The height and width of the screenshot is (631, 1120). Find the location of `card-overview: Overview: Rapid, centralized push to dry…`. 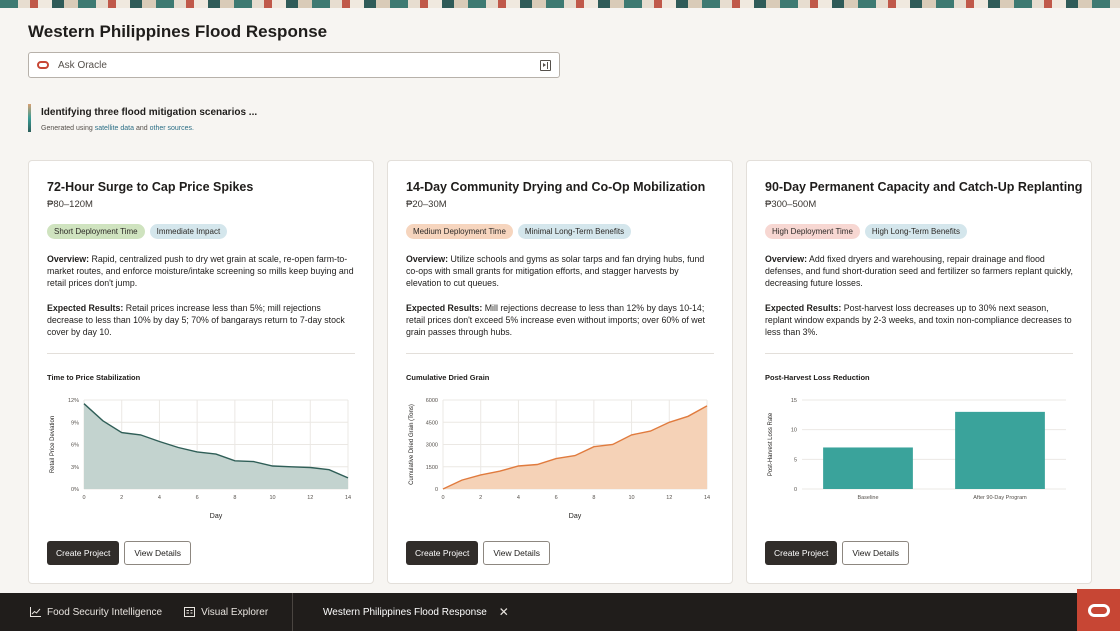

card-overview: Overview: Rapid, centralized push to dry… is located at coordinates (201, 271).